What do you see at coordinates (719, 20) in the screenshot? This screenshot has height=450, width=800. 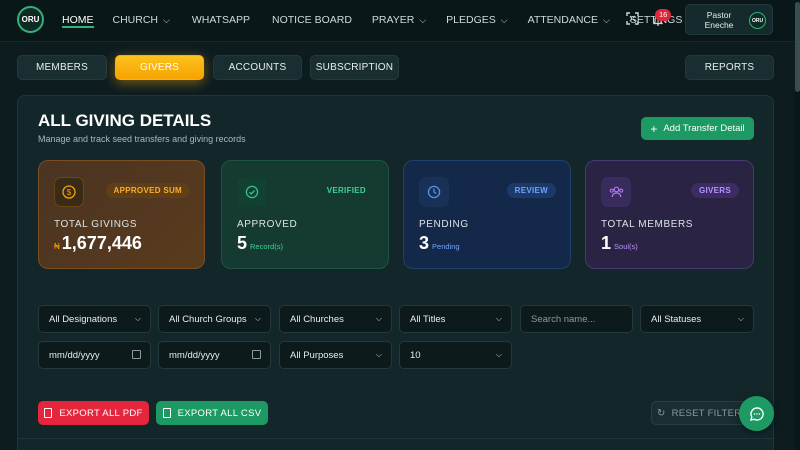 I see `profile-name: Pastor Eneche` at bounding box center [719, 20].